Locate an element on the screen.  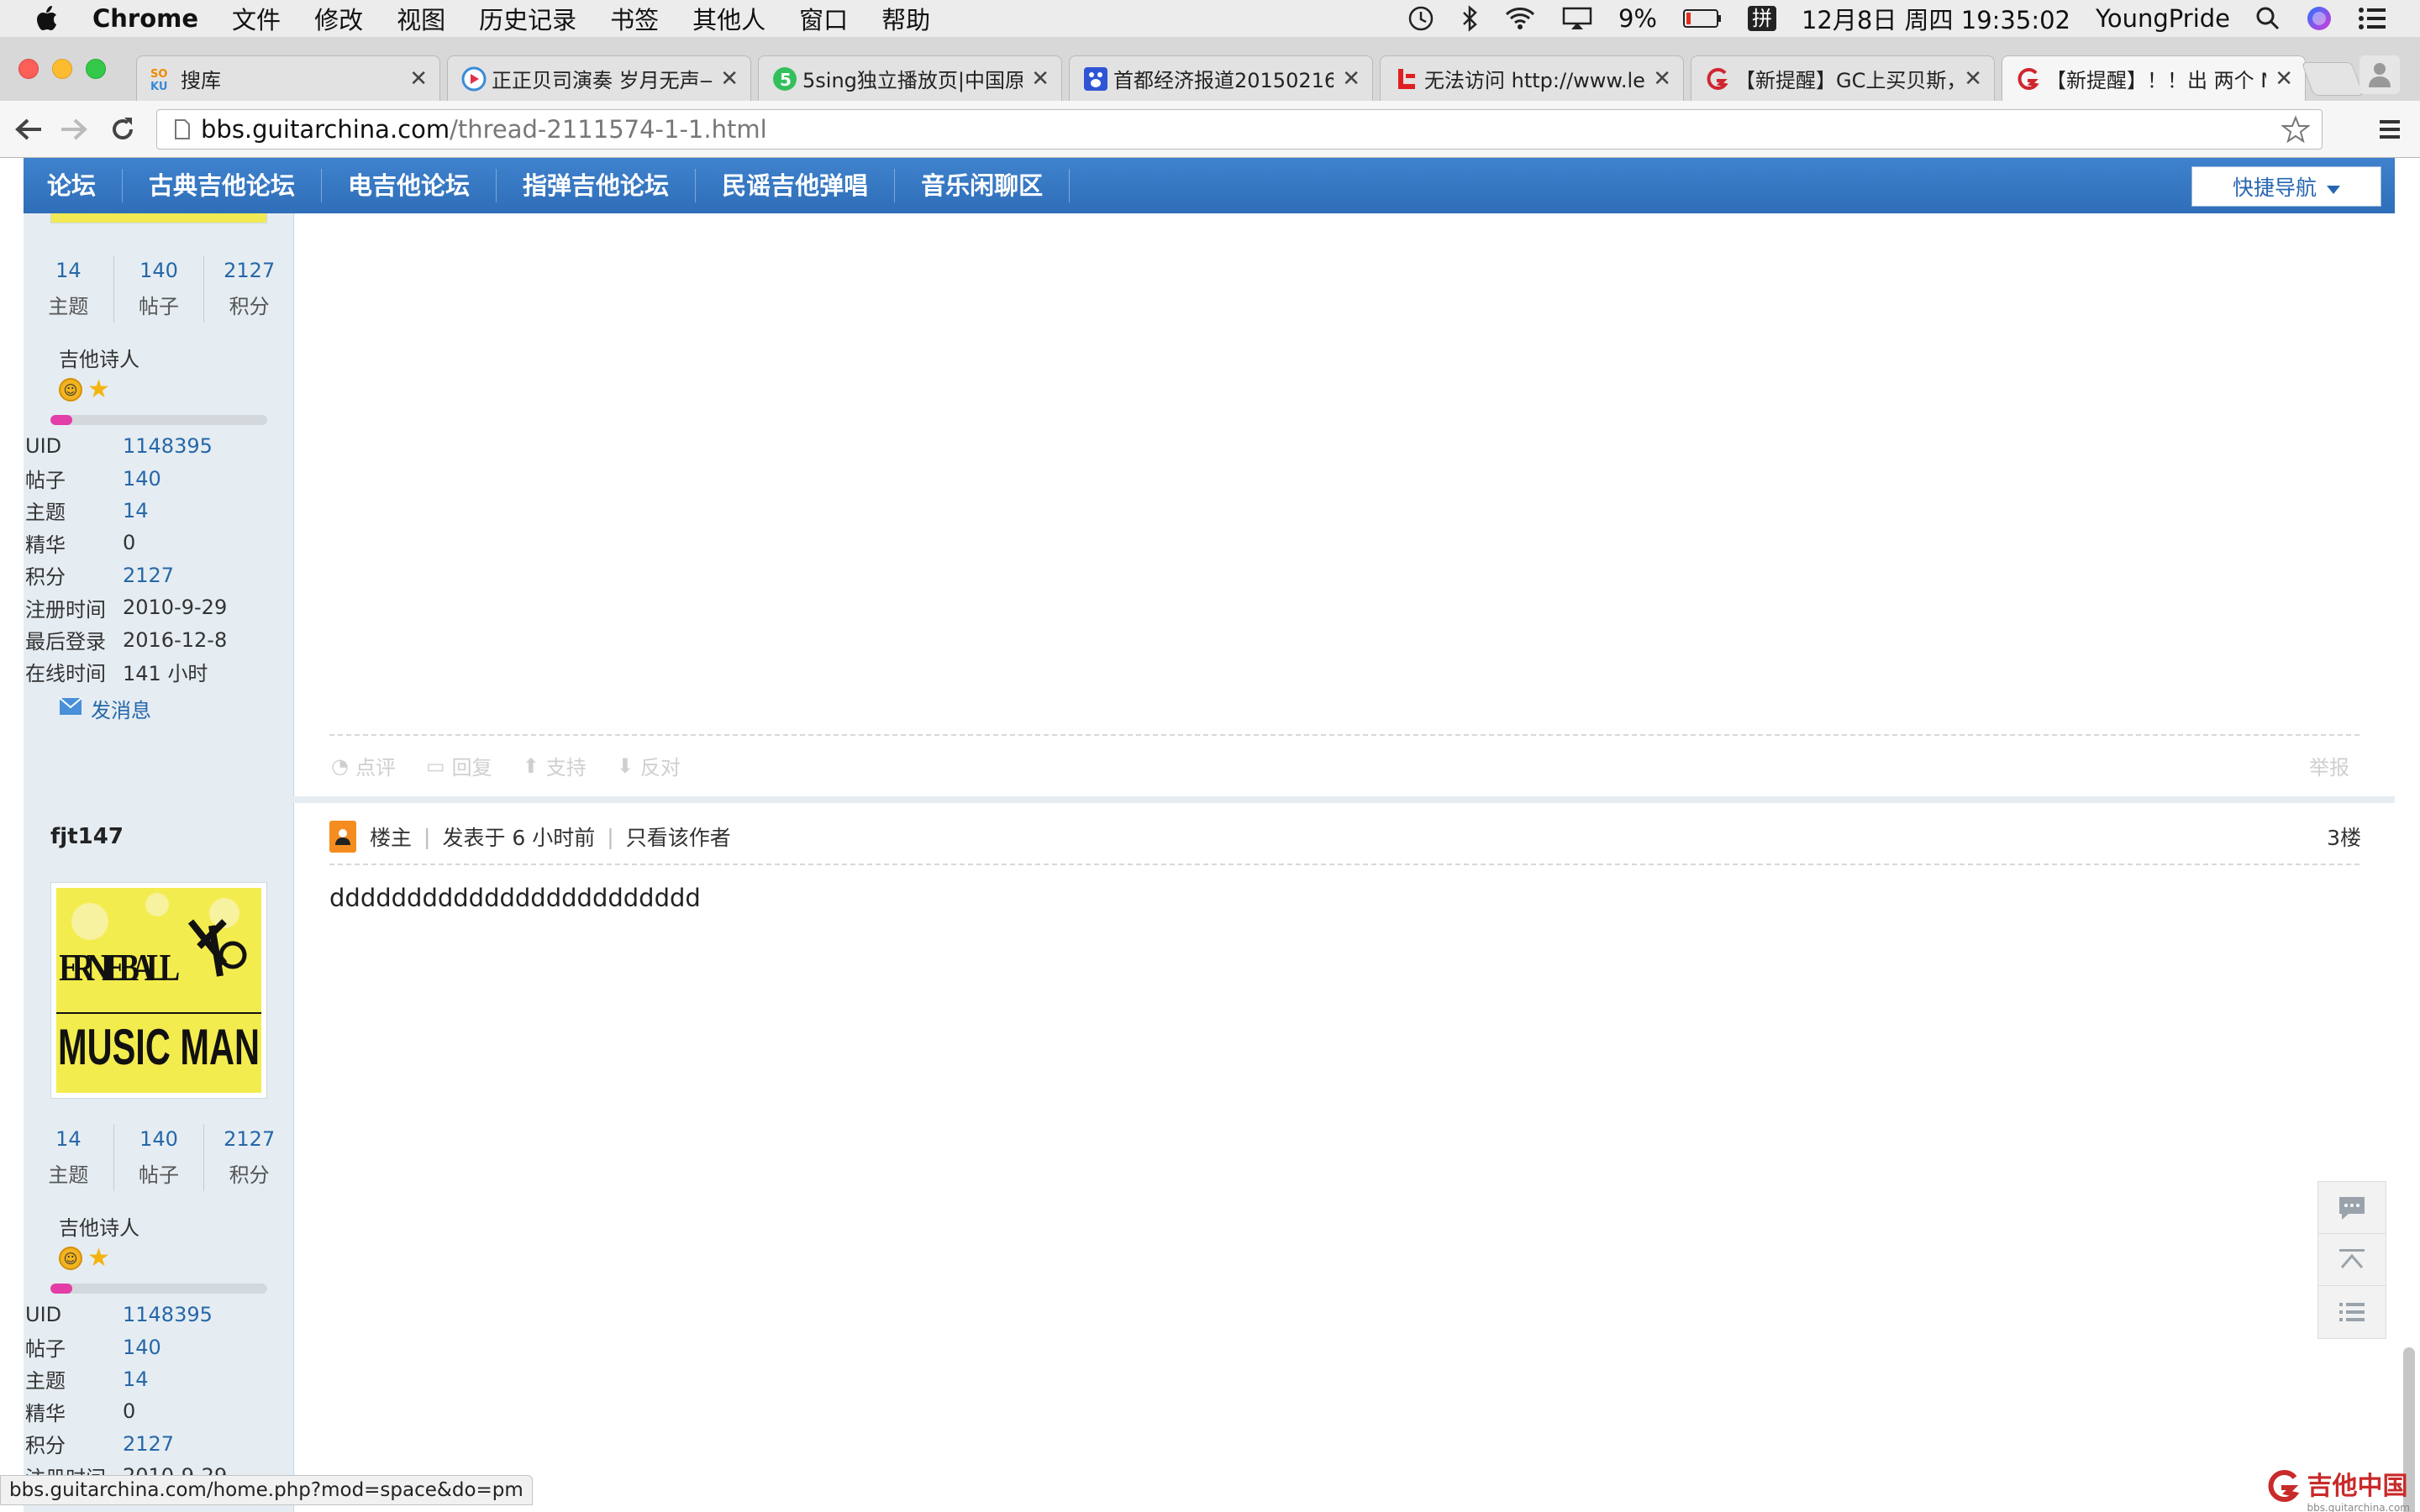
page-info-icon is located at coordinates (182, 129).